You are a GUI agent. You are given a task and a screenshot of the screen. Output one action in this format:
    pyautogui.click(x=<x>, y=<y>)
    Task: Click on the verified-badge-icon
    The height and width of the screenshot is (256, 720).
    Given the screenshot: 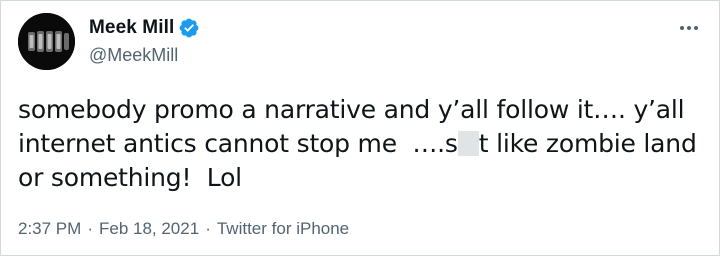 What is the action you would take?
    pyautogui.click(x=189, y=28)
    